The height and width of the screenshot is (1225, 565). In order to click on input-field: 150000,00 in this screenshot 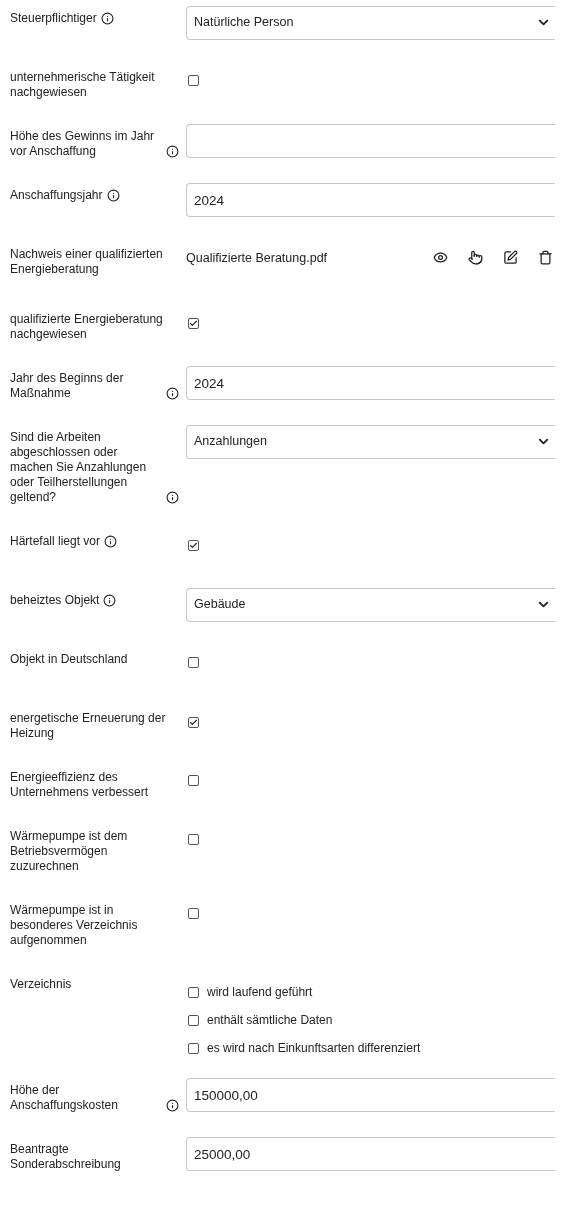, I will do `click(370, 1095)`.